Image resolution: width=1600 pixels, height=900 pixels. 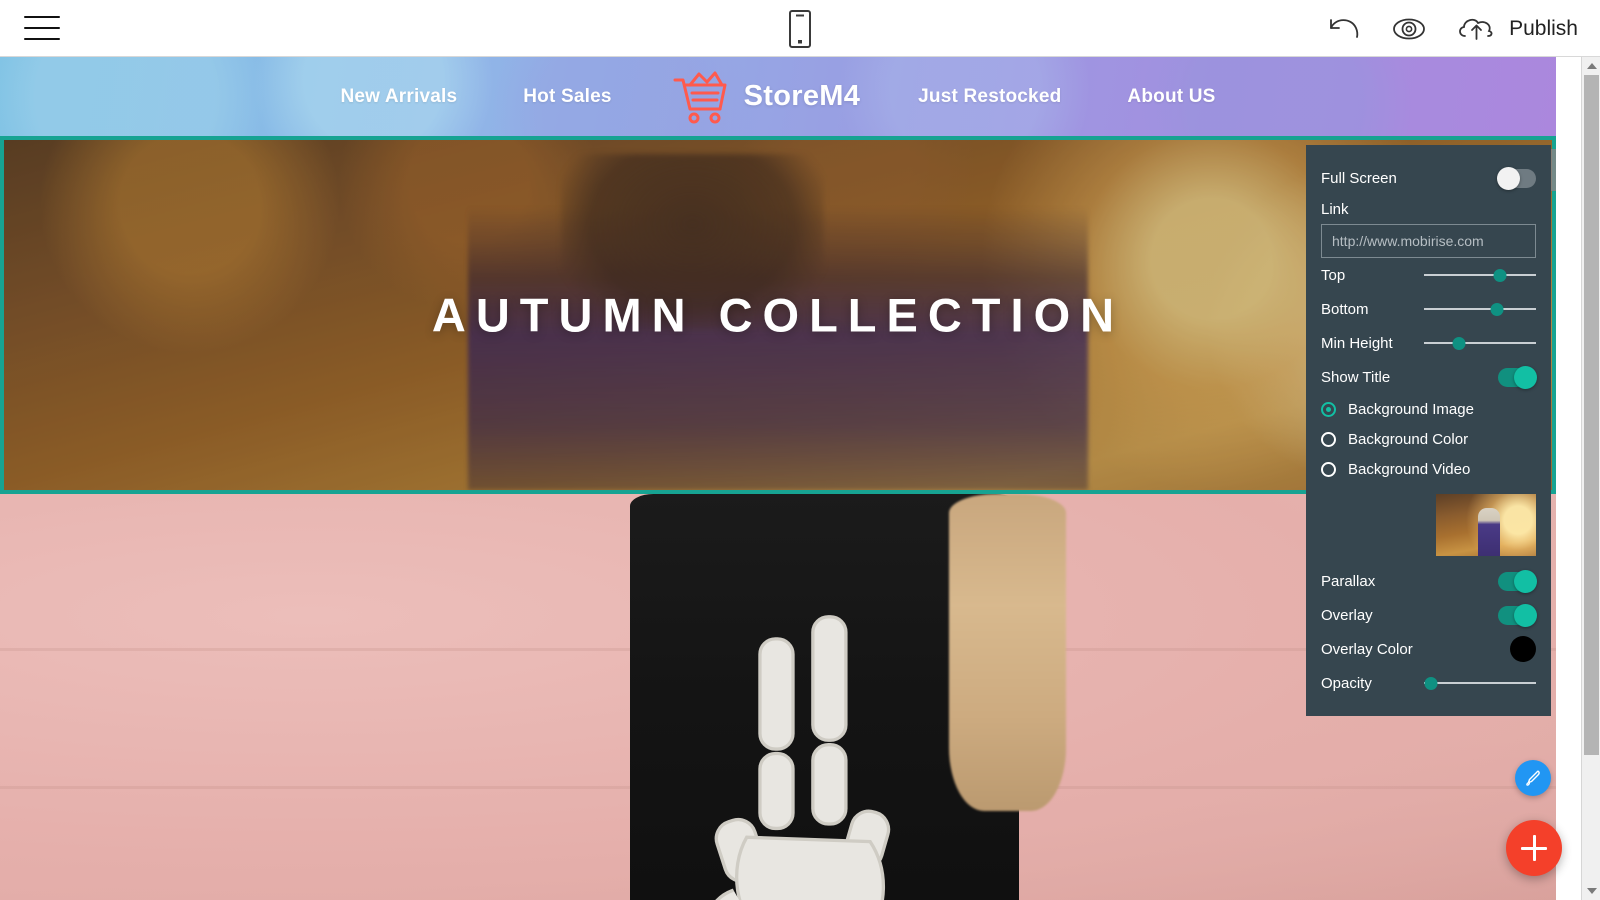 I want to click on navbar-right-links: Just Restocked About US, so click(x=1066, y=97).